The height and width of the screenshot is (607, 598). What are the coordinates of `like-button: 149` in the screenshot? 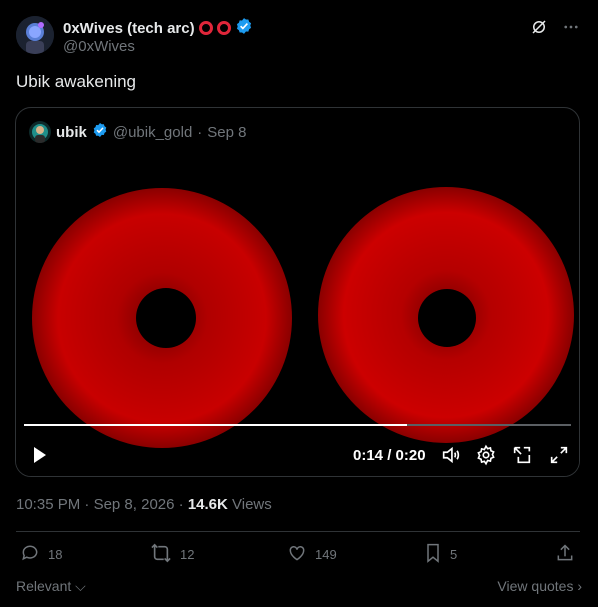 It's located at (312, 554).